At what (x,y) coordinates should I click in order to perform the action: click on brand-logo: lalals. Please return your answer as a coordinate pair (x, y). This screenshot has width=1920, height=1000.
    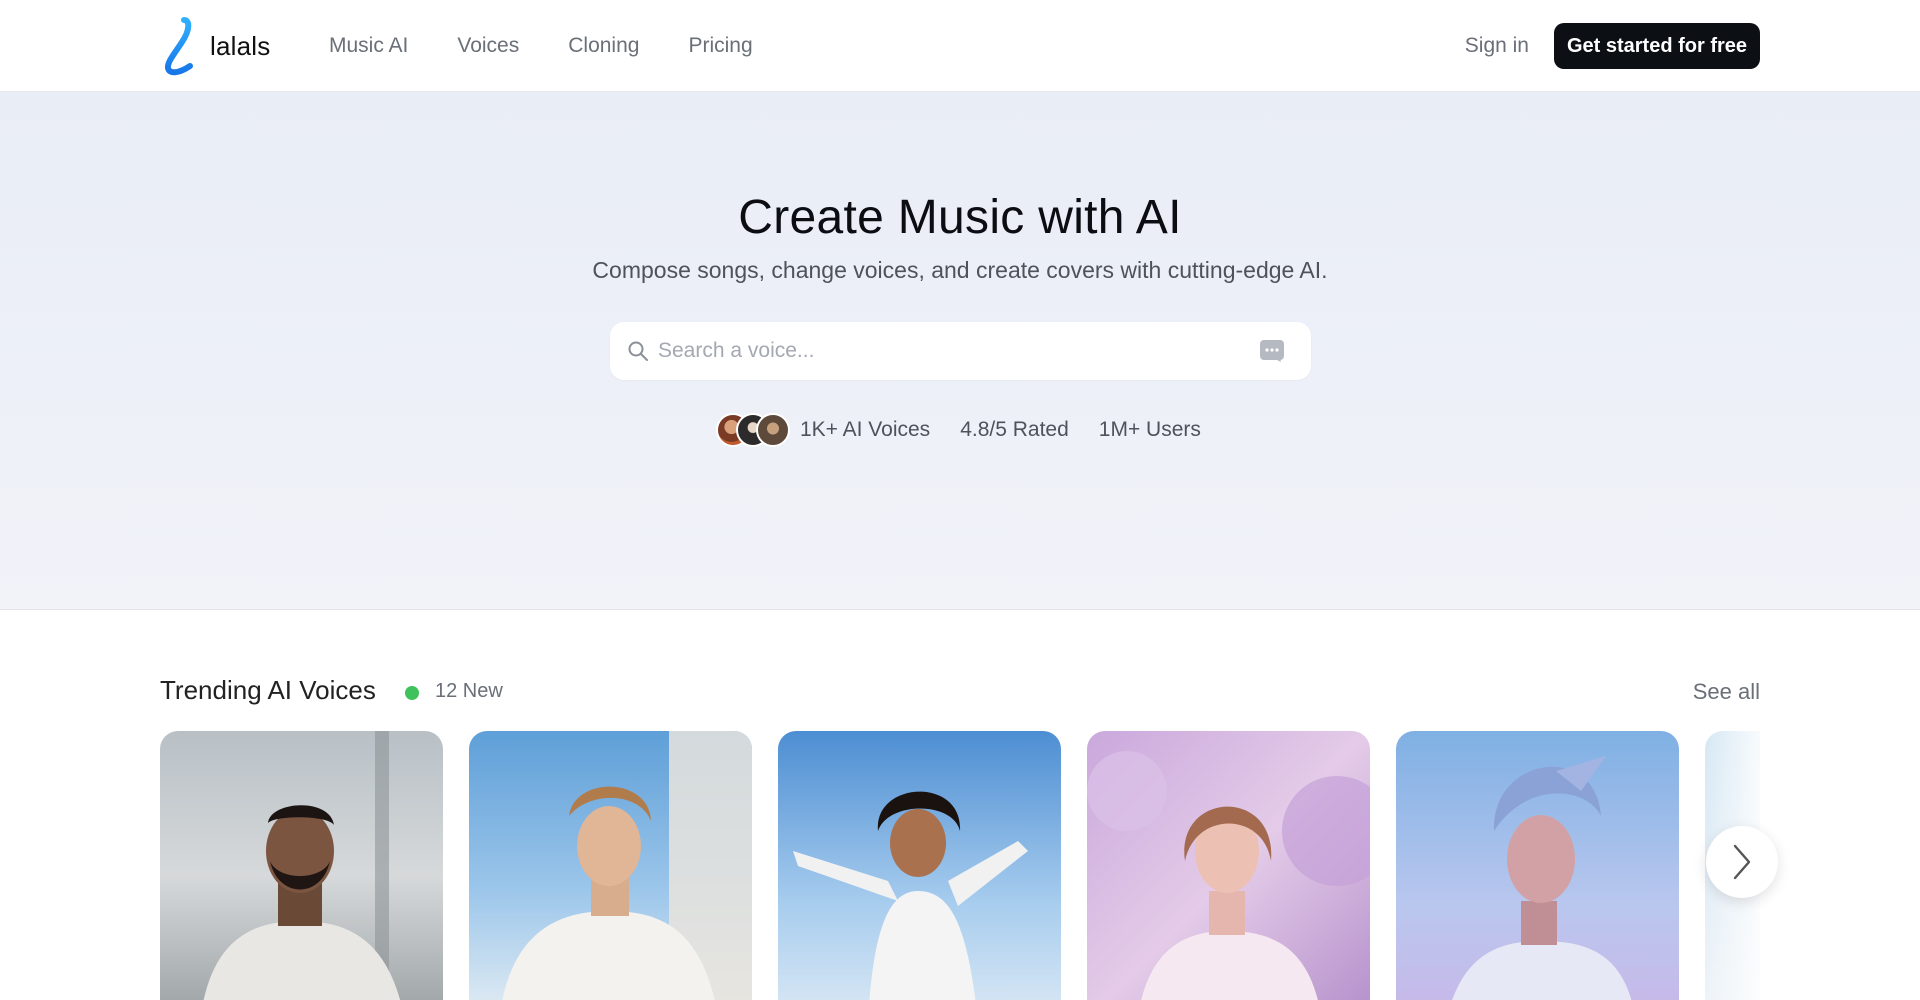
    Looking at the image, I should click on (215, 46).